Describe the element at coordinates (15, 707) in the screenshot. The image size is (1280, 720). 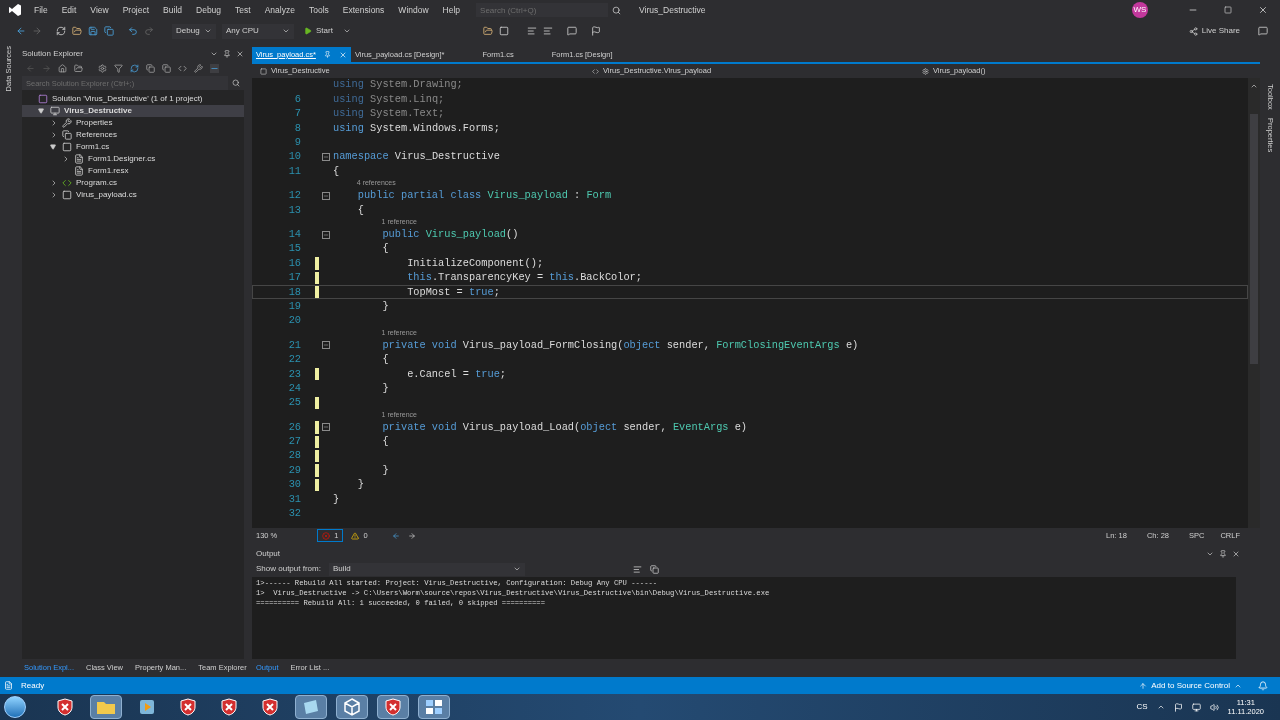
I see `start-orb` at that location.